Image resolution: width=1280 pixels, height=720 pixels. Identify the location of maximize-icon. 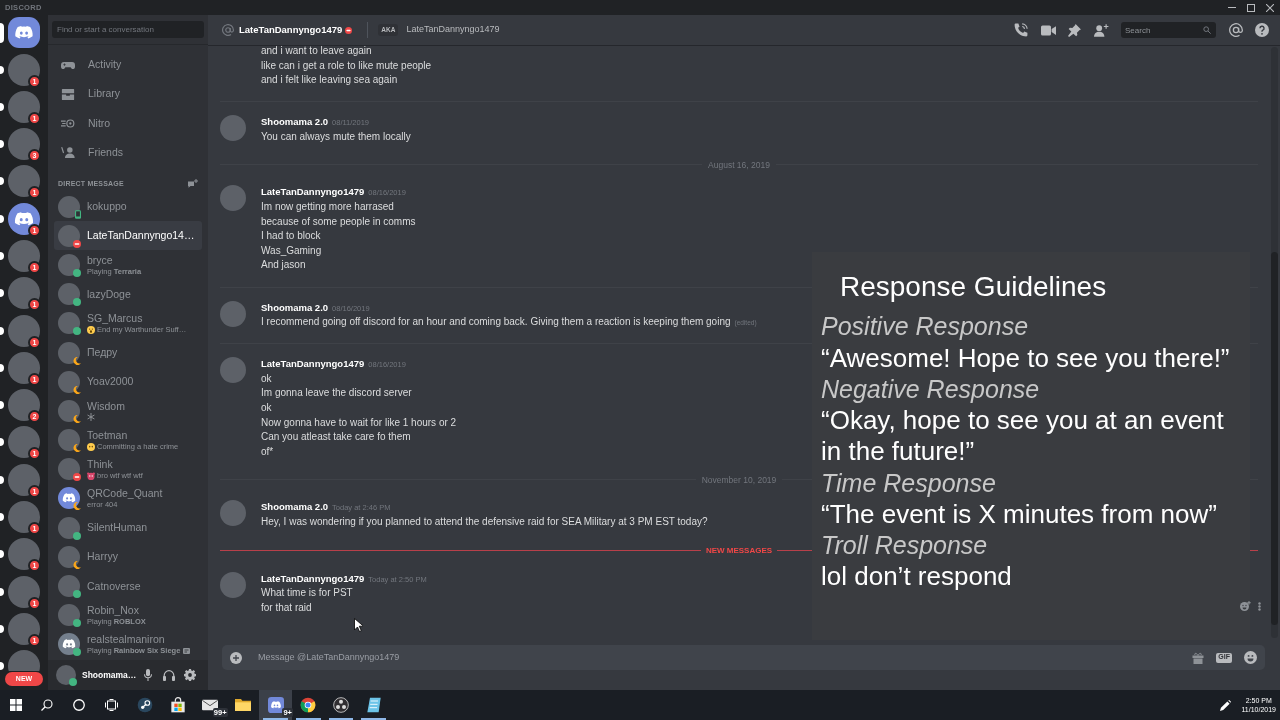
(1251, 7).